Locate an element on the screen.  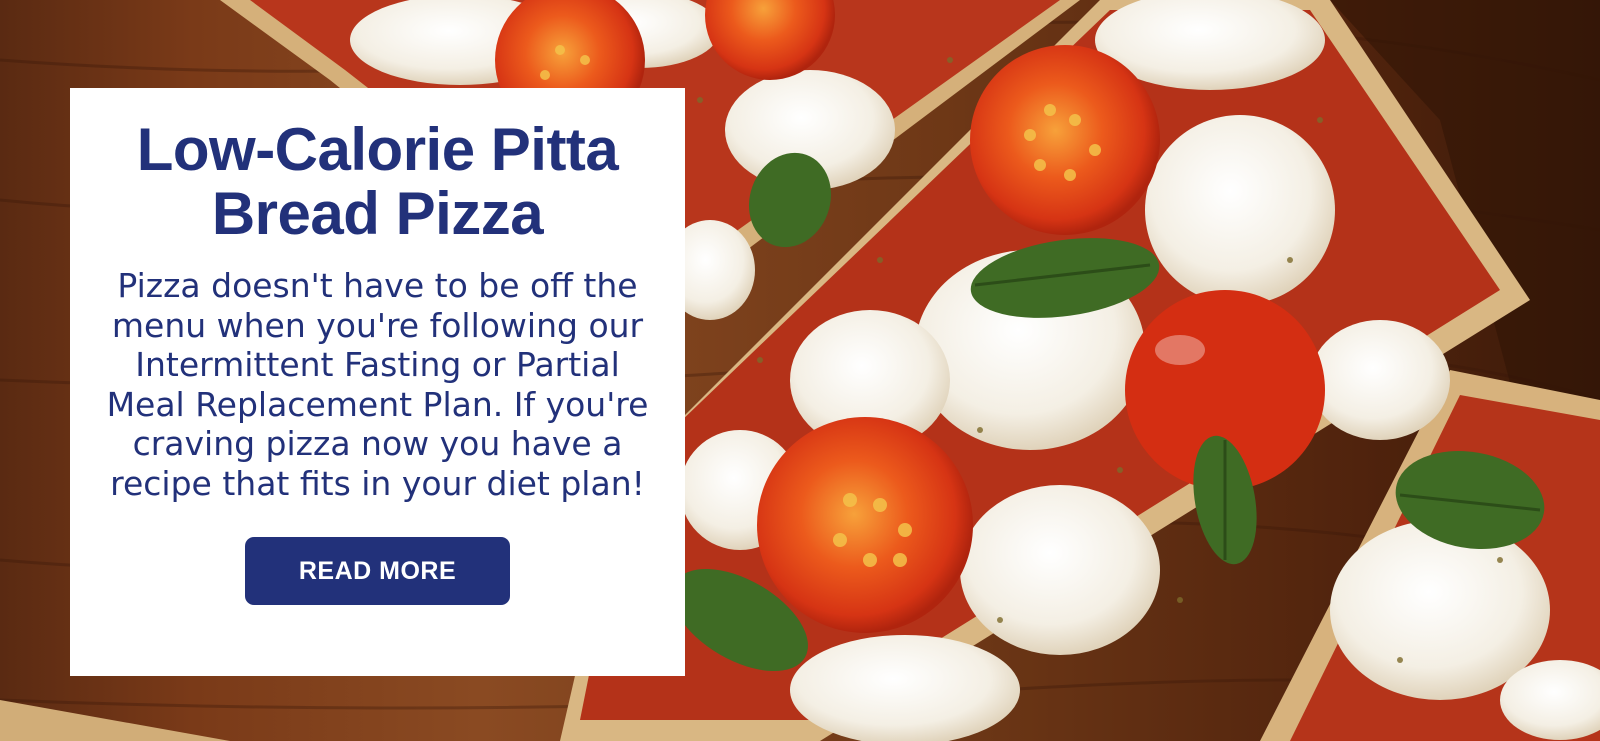
recipe-title: Low-Calorie Pitta Bread Pizza is located at coordinates (377, 181).